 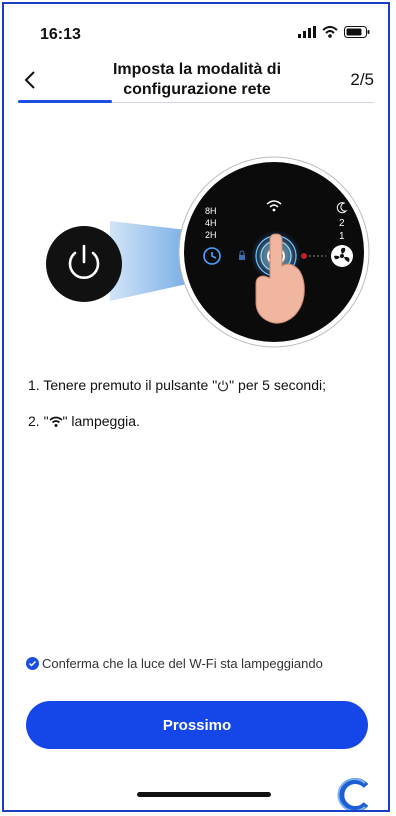 I want to click on power-symbol-icon, so click(x=223, y=386).